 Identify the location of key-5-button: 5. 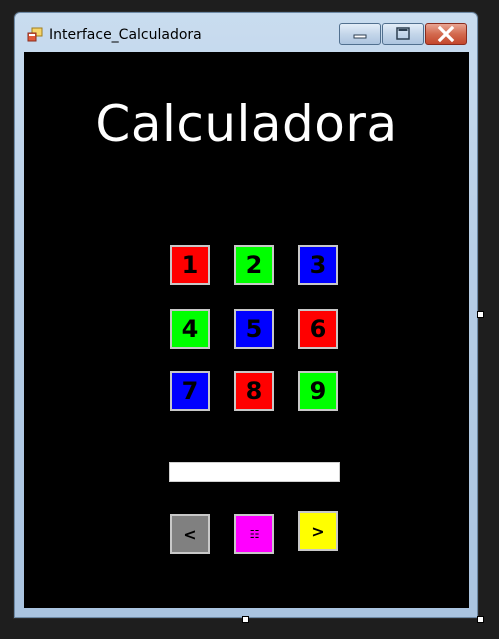
(254, 329).